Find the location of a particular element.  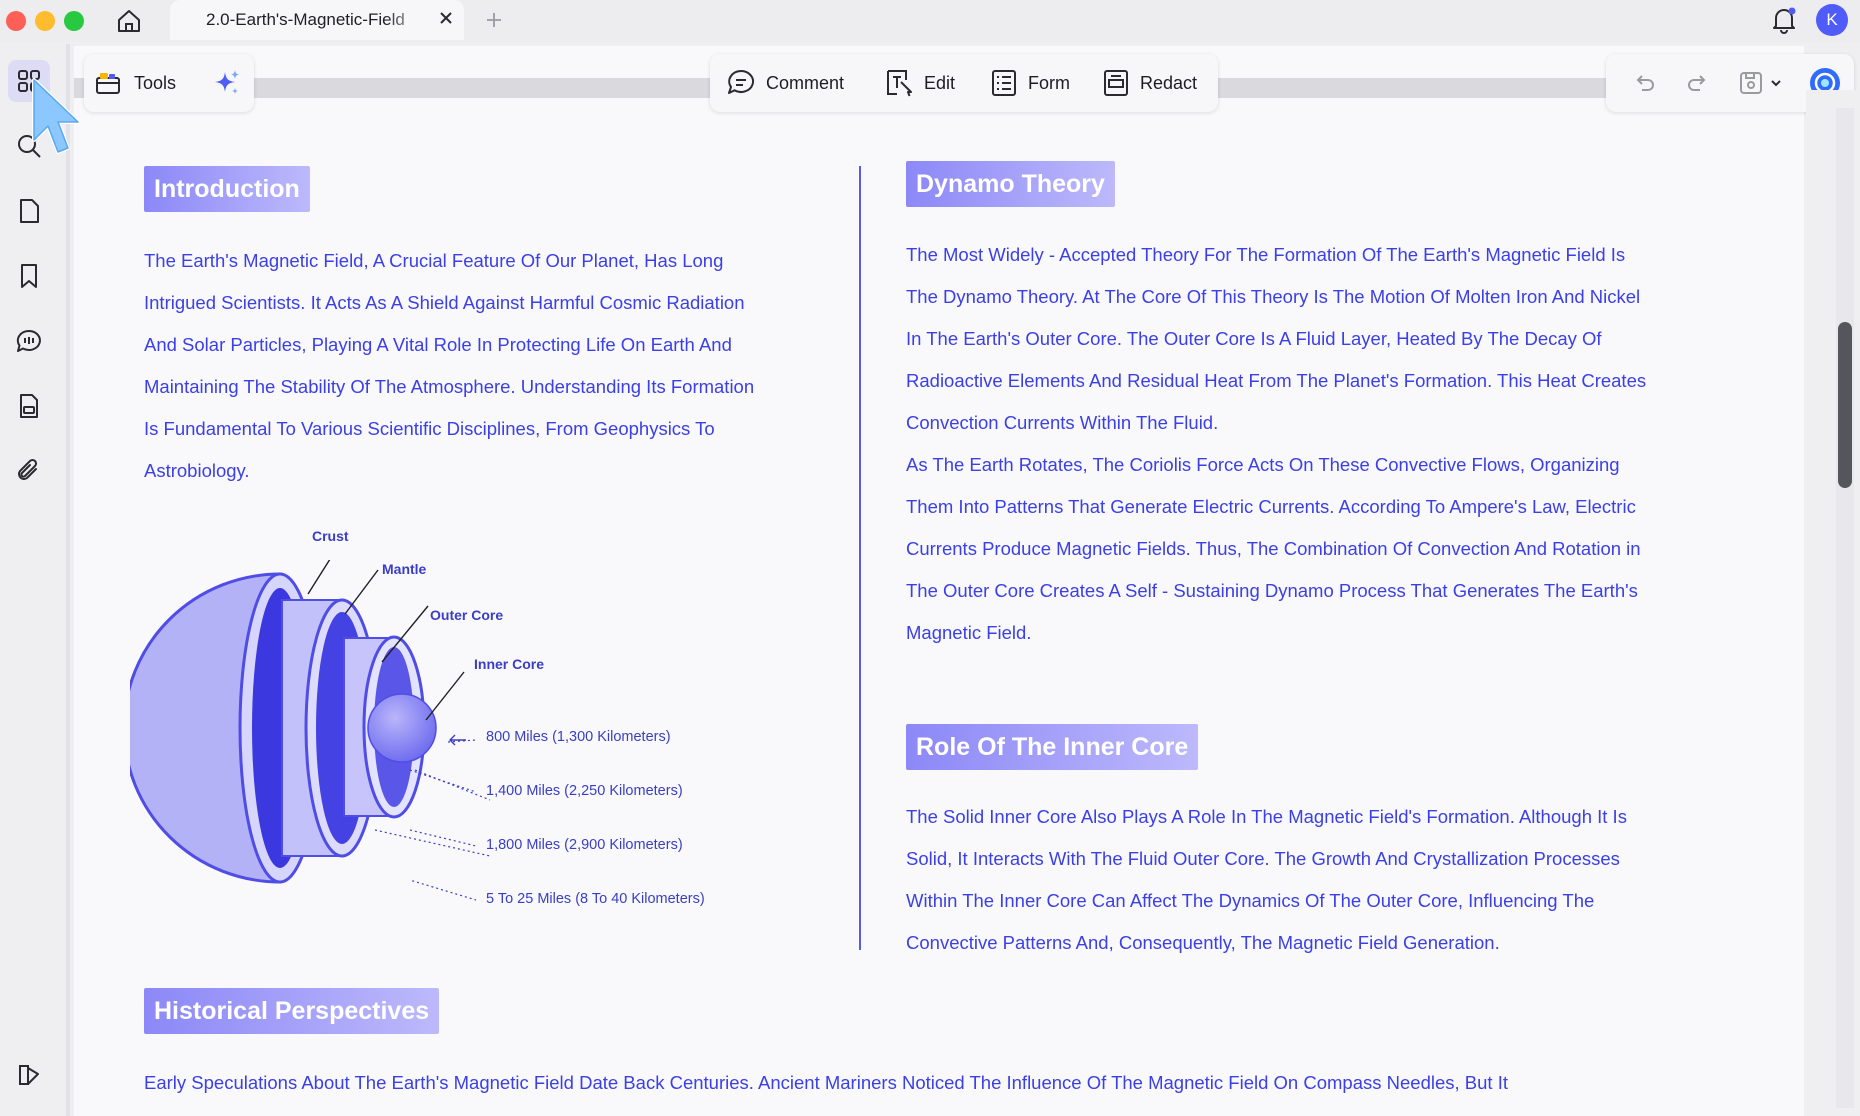

crust-label: Crust is located at coordinates (330, 536).